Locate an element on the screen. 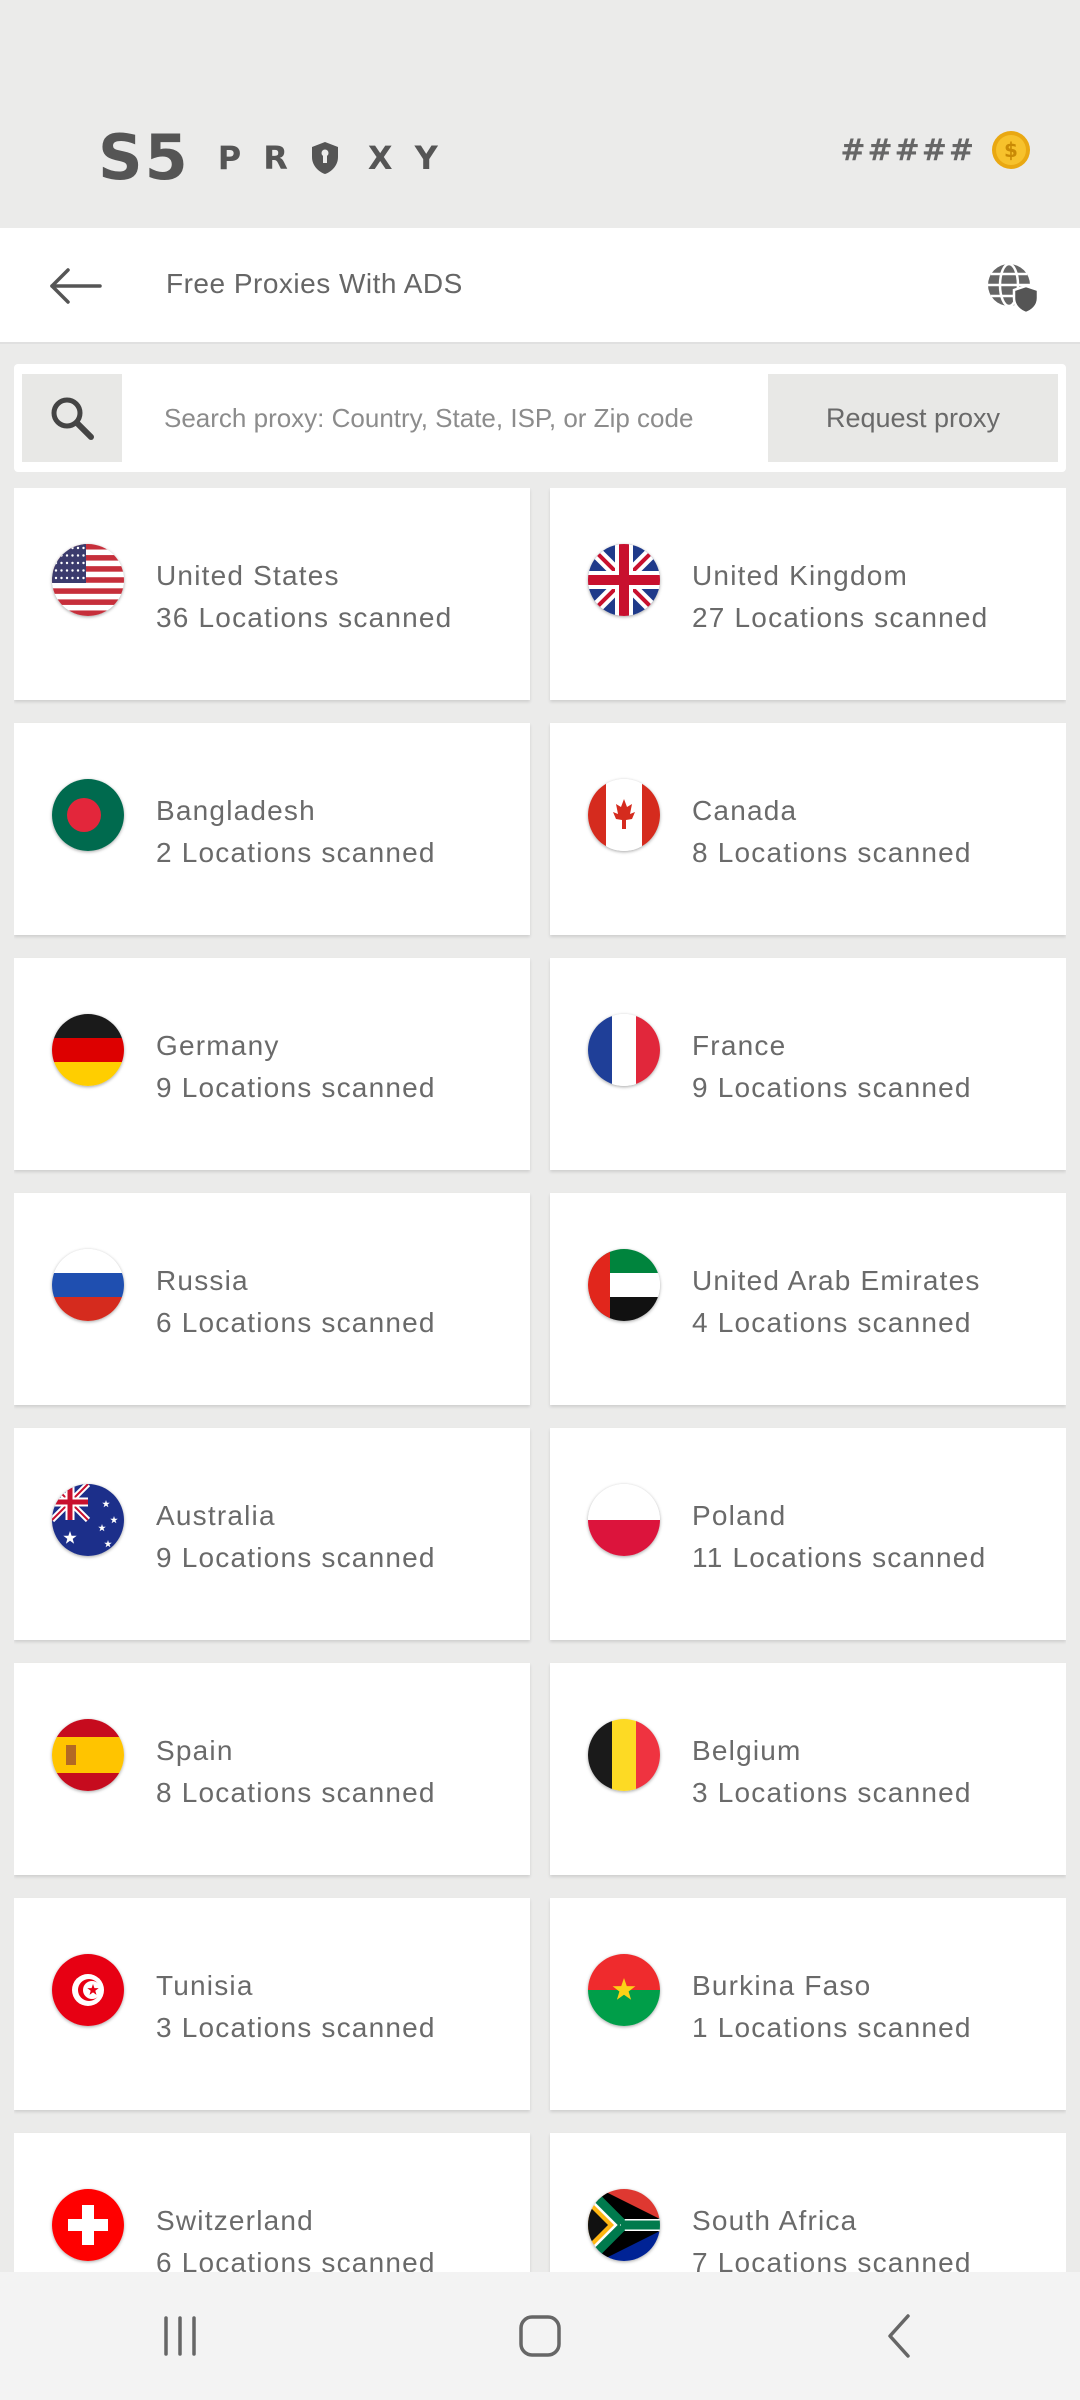 This screenshot has height=2400, width=1080. flag-ae-icon is located at coordinates (624, 1285).